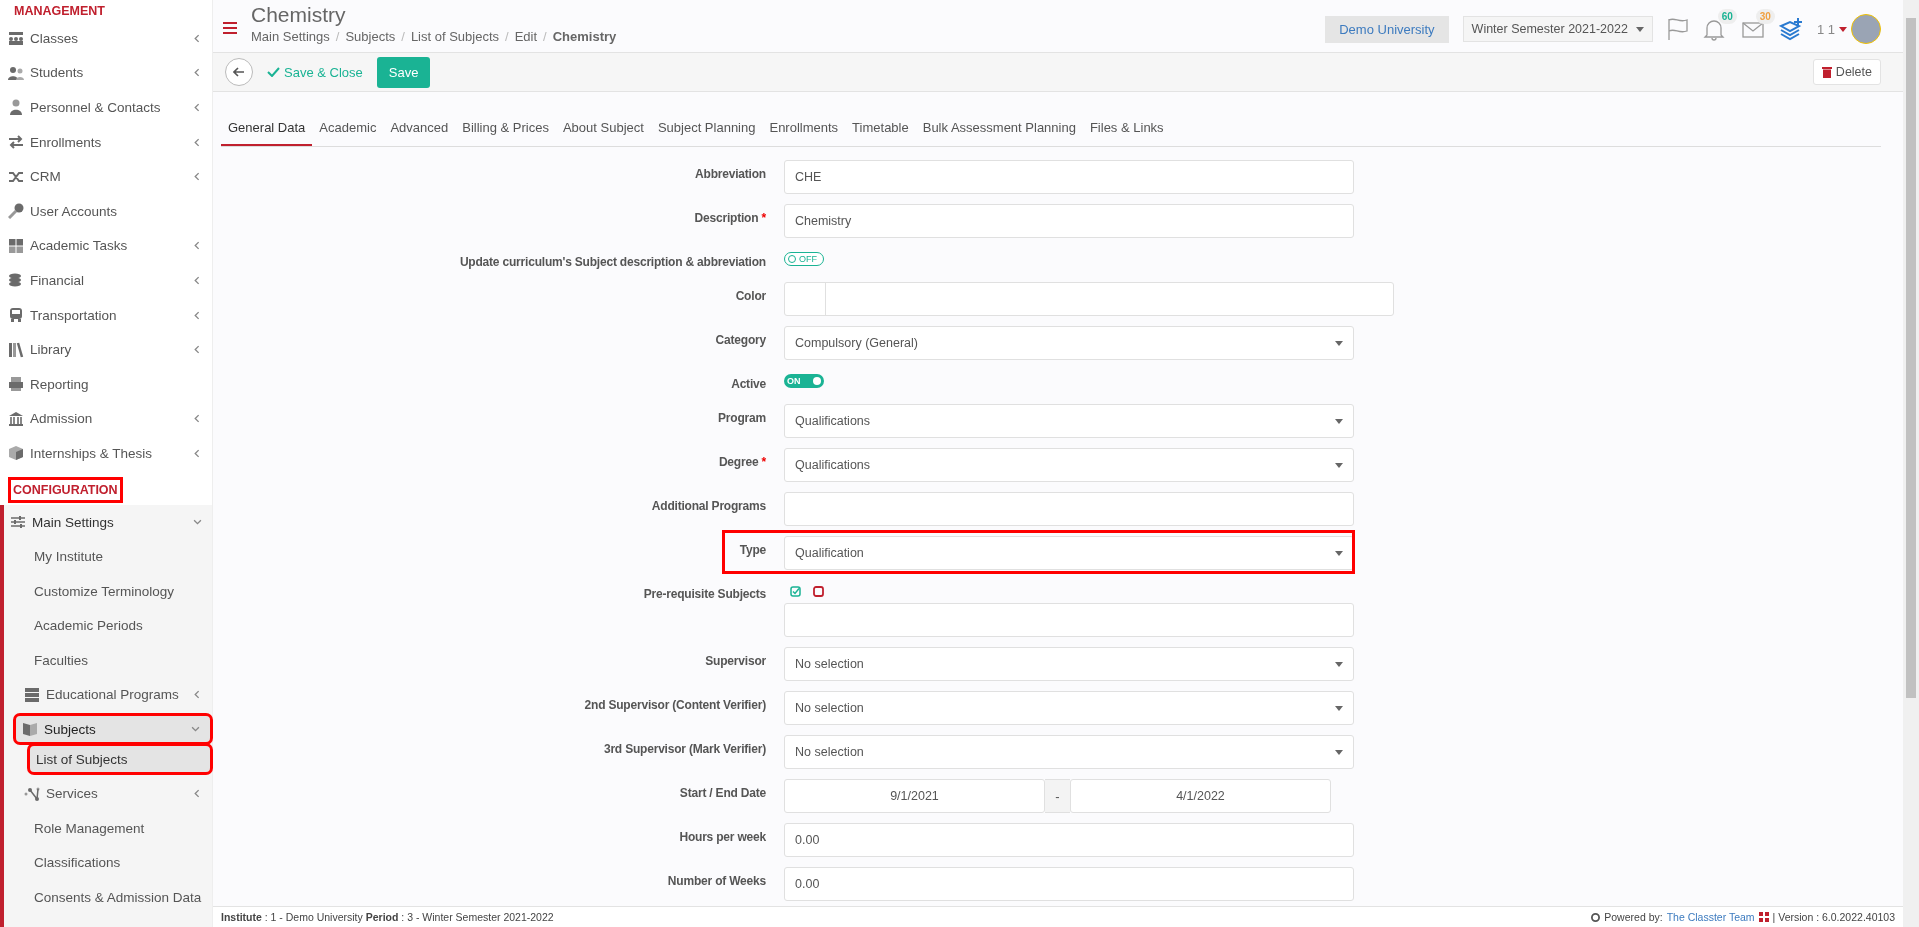 This screenshot has width=1919, height=927. Describe the element at coordinates (1763, 917) in the screenshot. I see `logo-icon` at that location.